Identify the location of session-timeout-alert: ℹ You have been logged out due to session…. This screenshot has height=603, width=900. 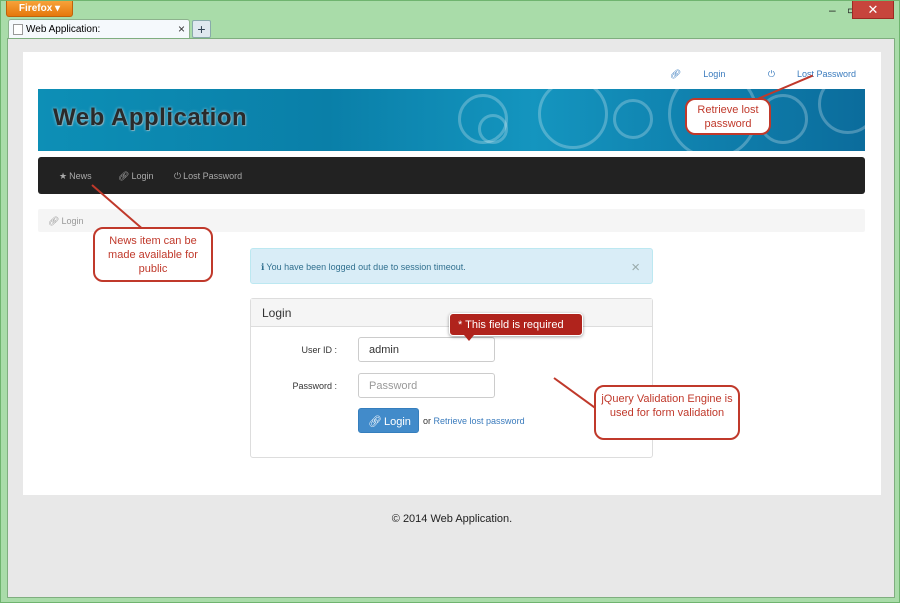
(451, 266).